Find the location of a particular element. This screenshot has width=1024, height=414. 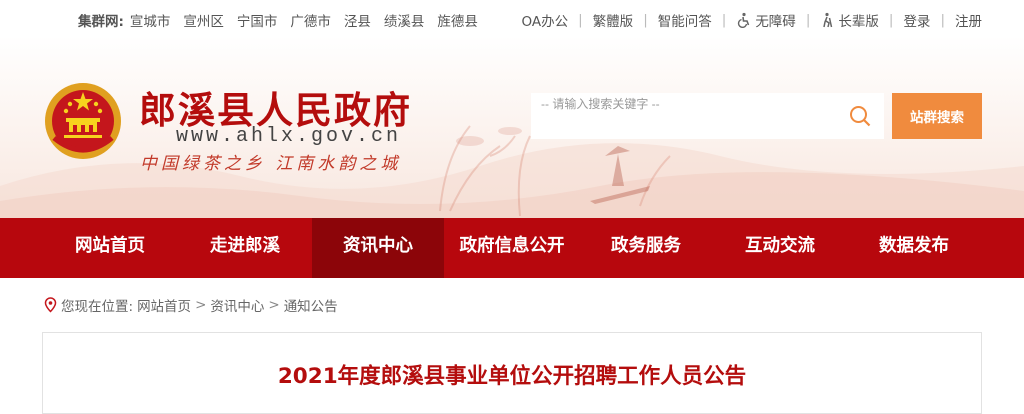

login-link: 登录 is located at coordinates (916, 20).